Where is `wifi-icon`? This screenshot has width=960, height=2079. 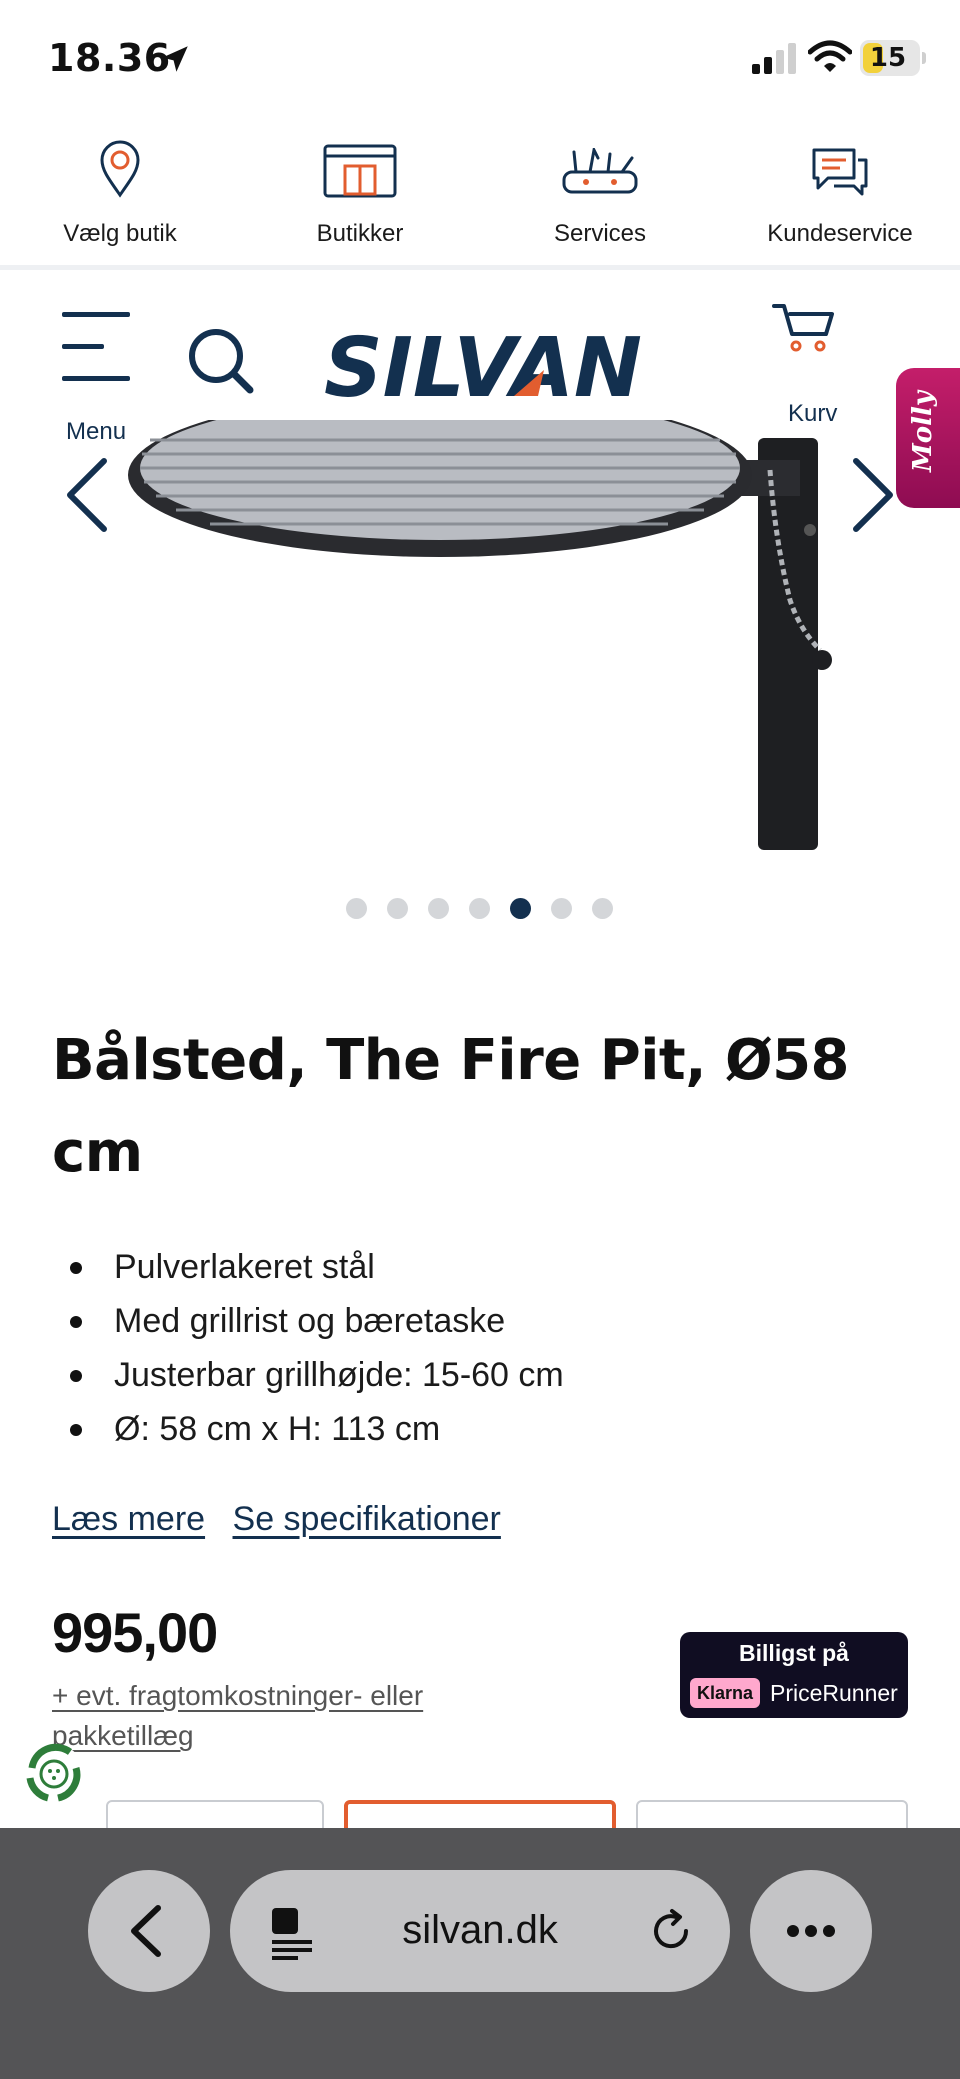 wifi-icon is located at coordinates (830, 56).